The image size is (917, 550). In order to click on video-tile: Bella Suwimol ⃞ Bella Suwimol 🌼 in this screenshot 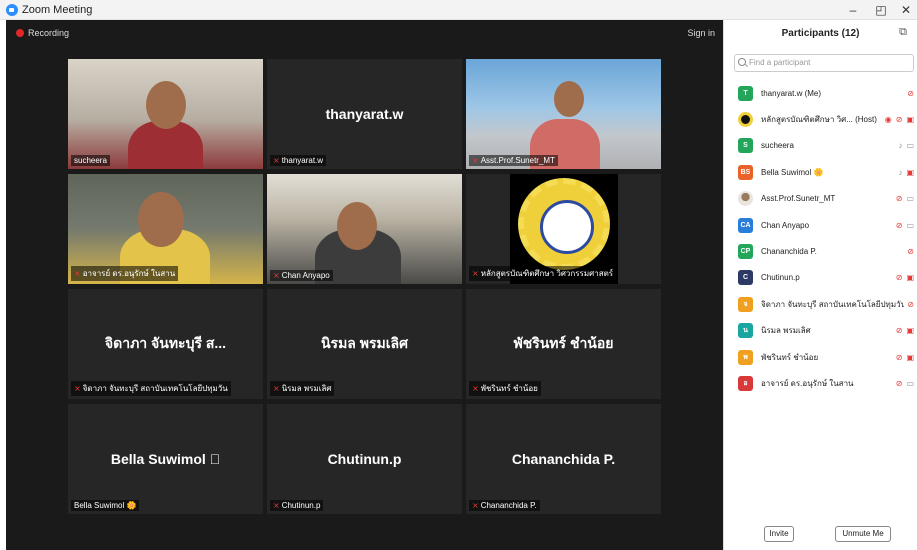, I will do `click(165, 459)`.